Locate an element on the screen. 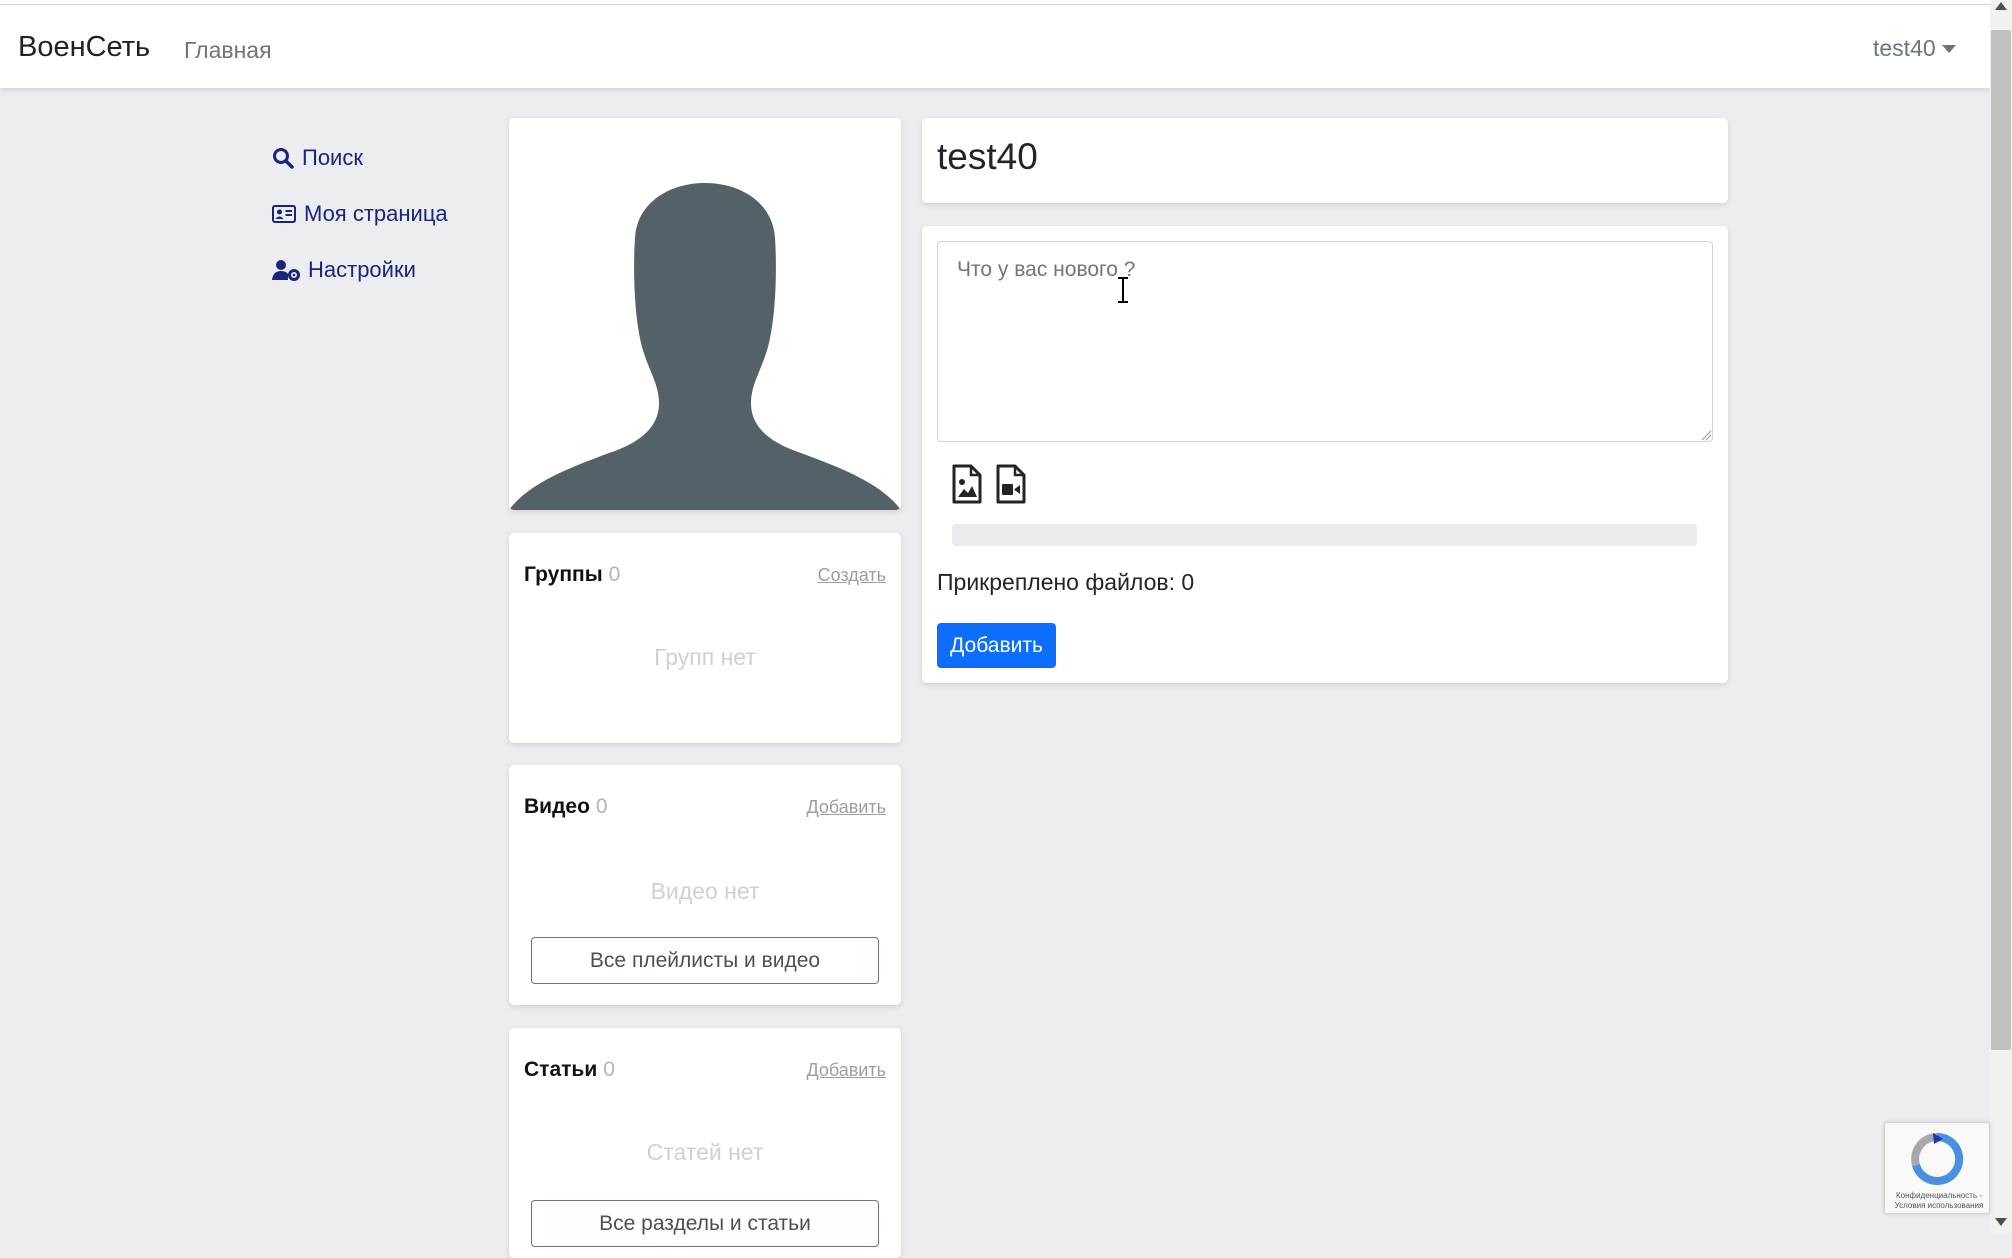  videos-title-text: Видео is located at coordinates (557, 806).